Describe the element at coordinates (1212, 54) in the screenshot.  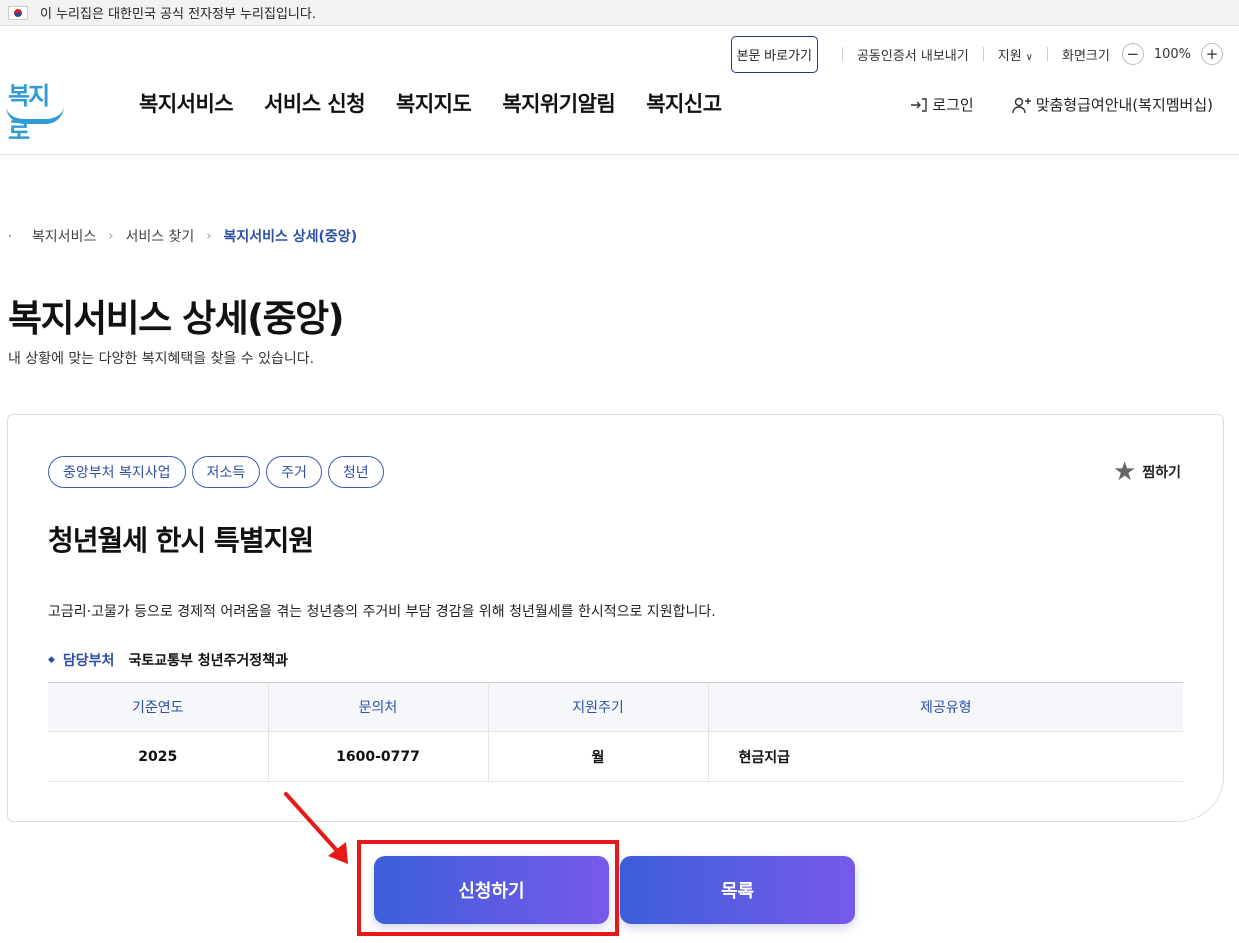
I see `zoom-in-button: +` at that location.